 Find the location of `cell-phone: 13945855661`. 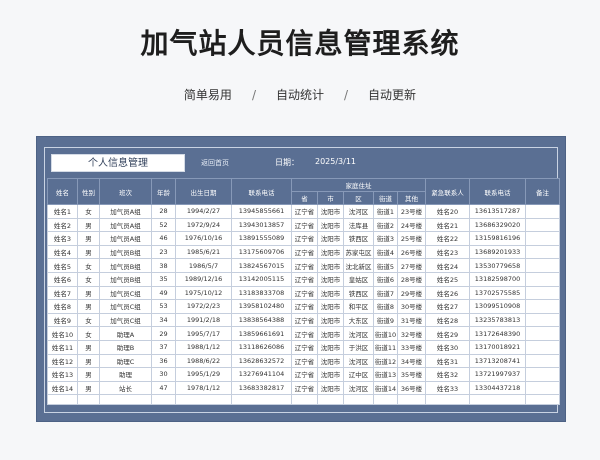

cell-phone: 13945855661 is located at coordinates (261, 211).